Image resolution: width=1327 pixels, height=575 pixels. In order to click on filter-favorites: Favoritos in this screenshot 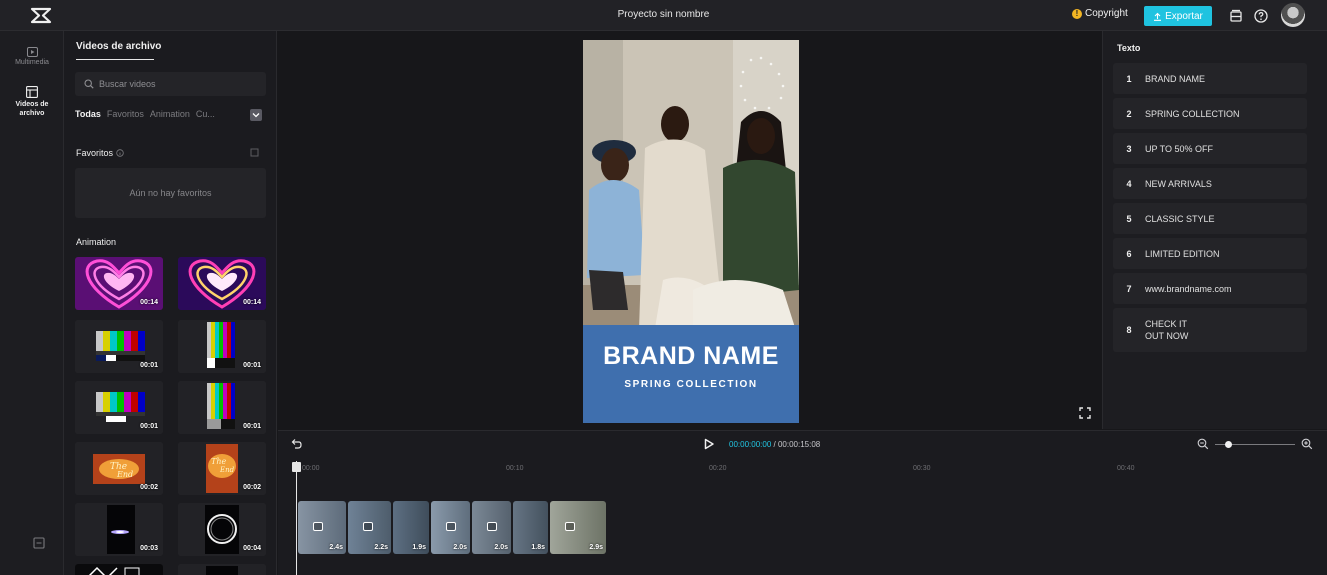, I will do `click(125, 114)`.